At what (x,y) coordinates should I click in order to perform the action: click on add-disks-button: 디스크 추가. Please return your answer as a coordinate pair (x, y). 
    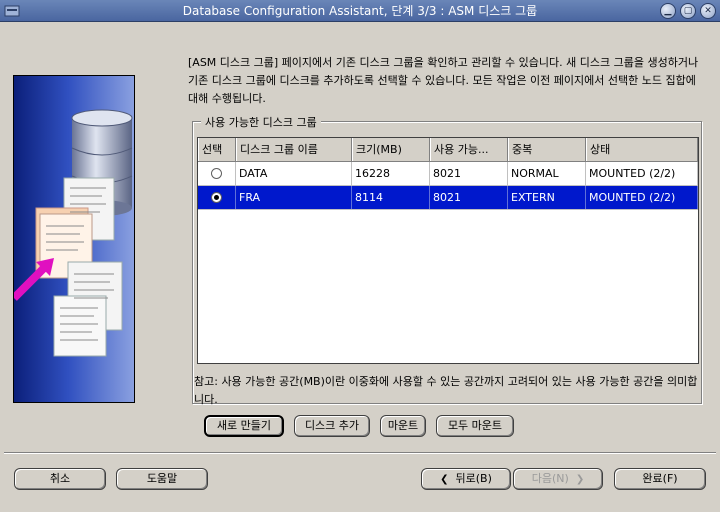
    Looking at the image, I should click on (332, 426).